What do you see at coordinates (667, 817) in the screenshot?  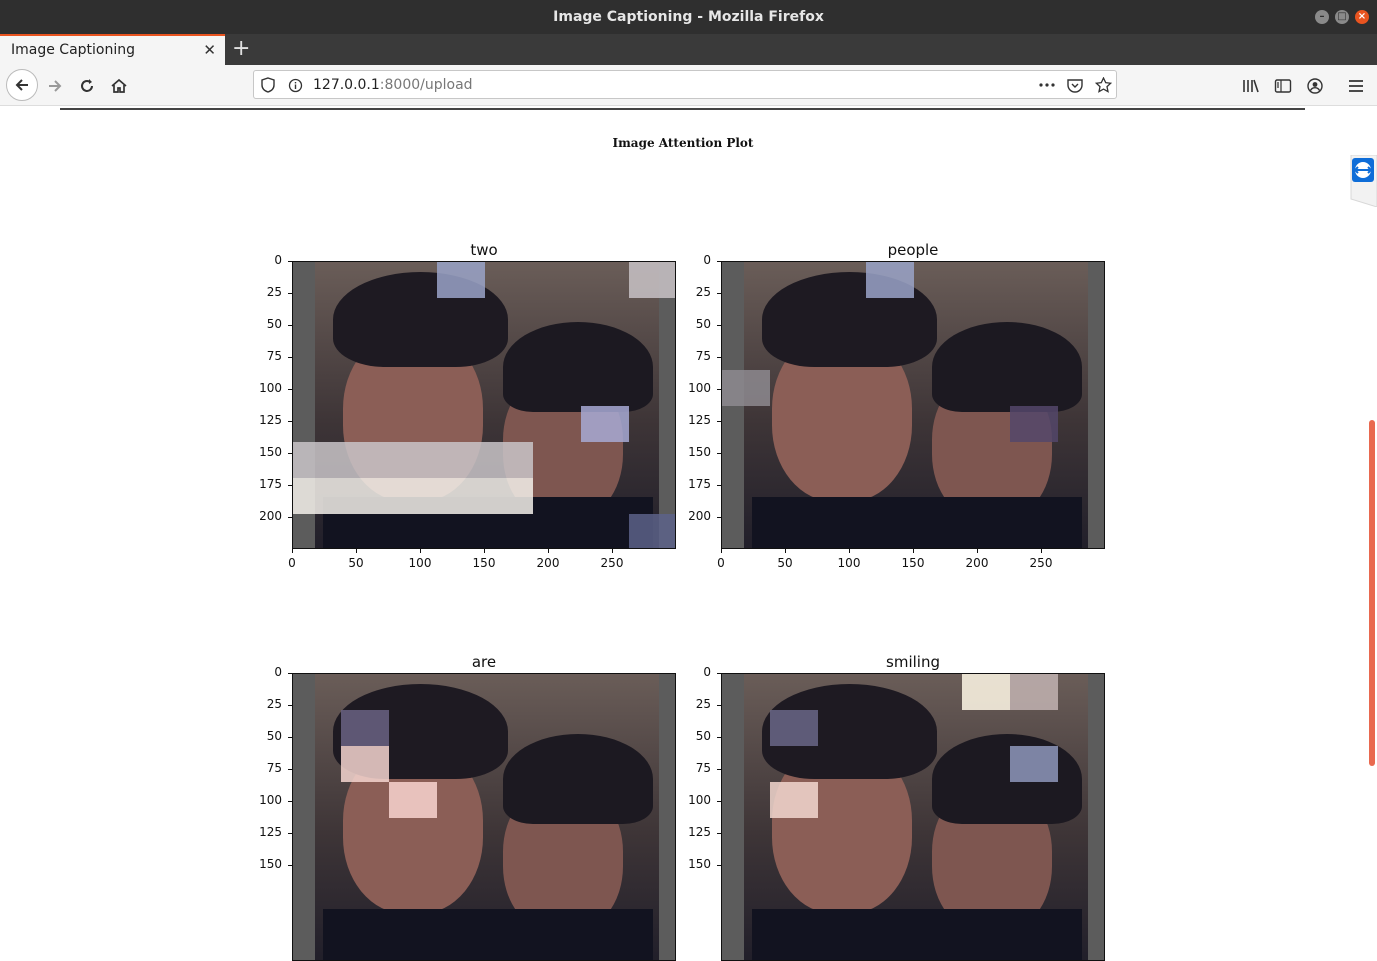 I see `right-edge-bar` at bounding box center [667, 817].